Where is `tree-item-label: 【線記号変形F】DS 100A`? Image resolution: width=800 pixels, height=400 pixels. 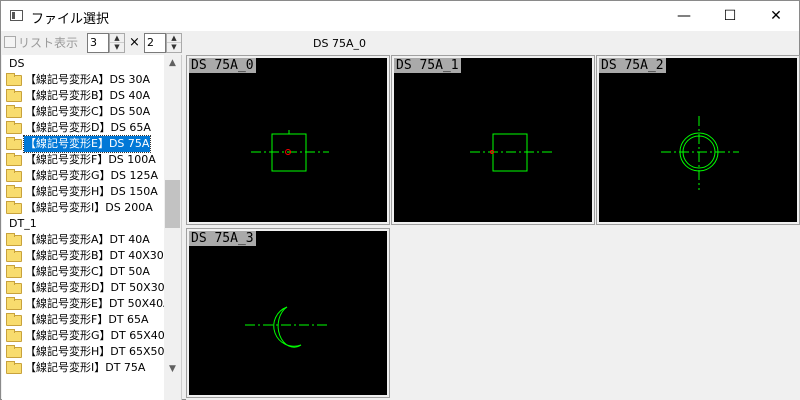
tree-item-label: 【線記号変形F】DS 100A is located at coordinates (90, 159).